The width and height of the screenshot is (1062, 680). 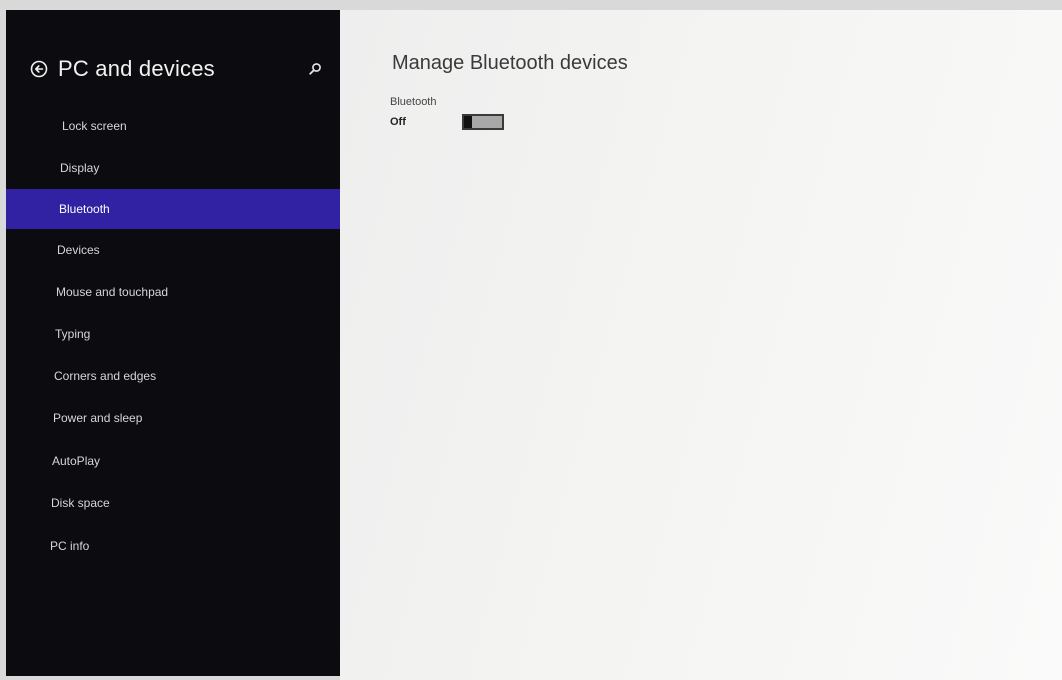 What do you see at coordinates (105, 376) in the screenshot?
I see `sidebar-item-label: Corners and edges` at bounding box center [105, 376].